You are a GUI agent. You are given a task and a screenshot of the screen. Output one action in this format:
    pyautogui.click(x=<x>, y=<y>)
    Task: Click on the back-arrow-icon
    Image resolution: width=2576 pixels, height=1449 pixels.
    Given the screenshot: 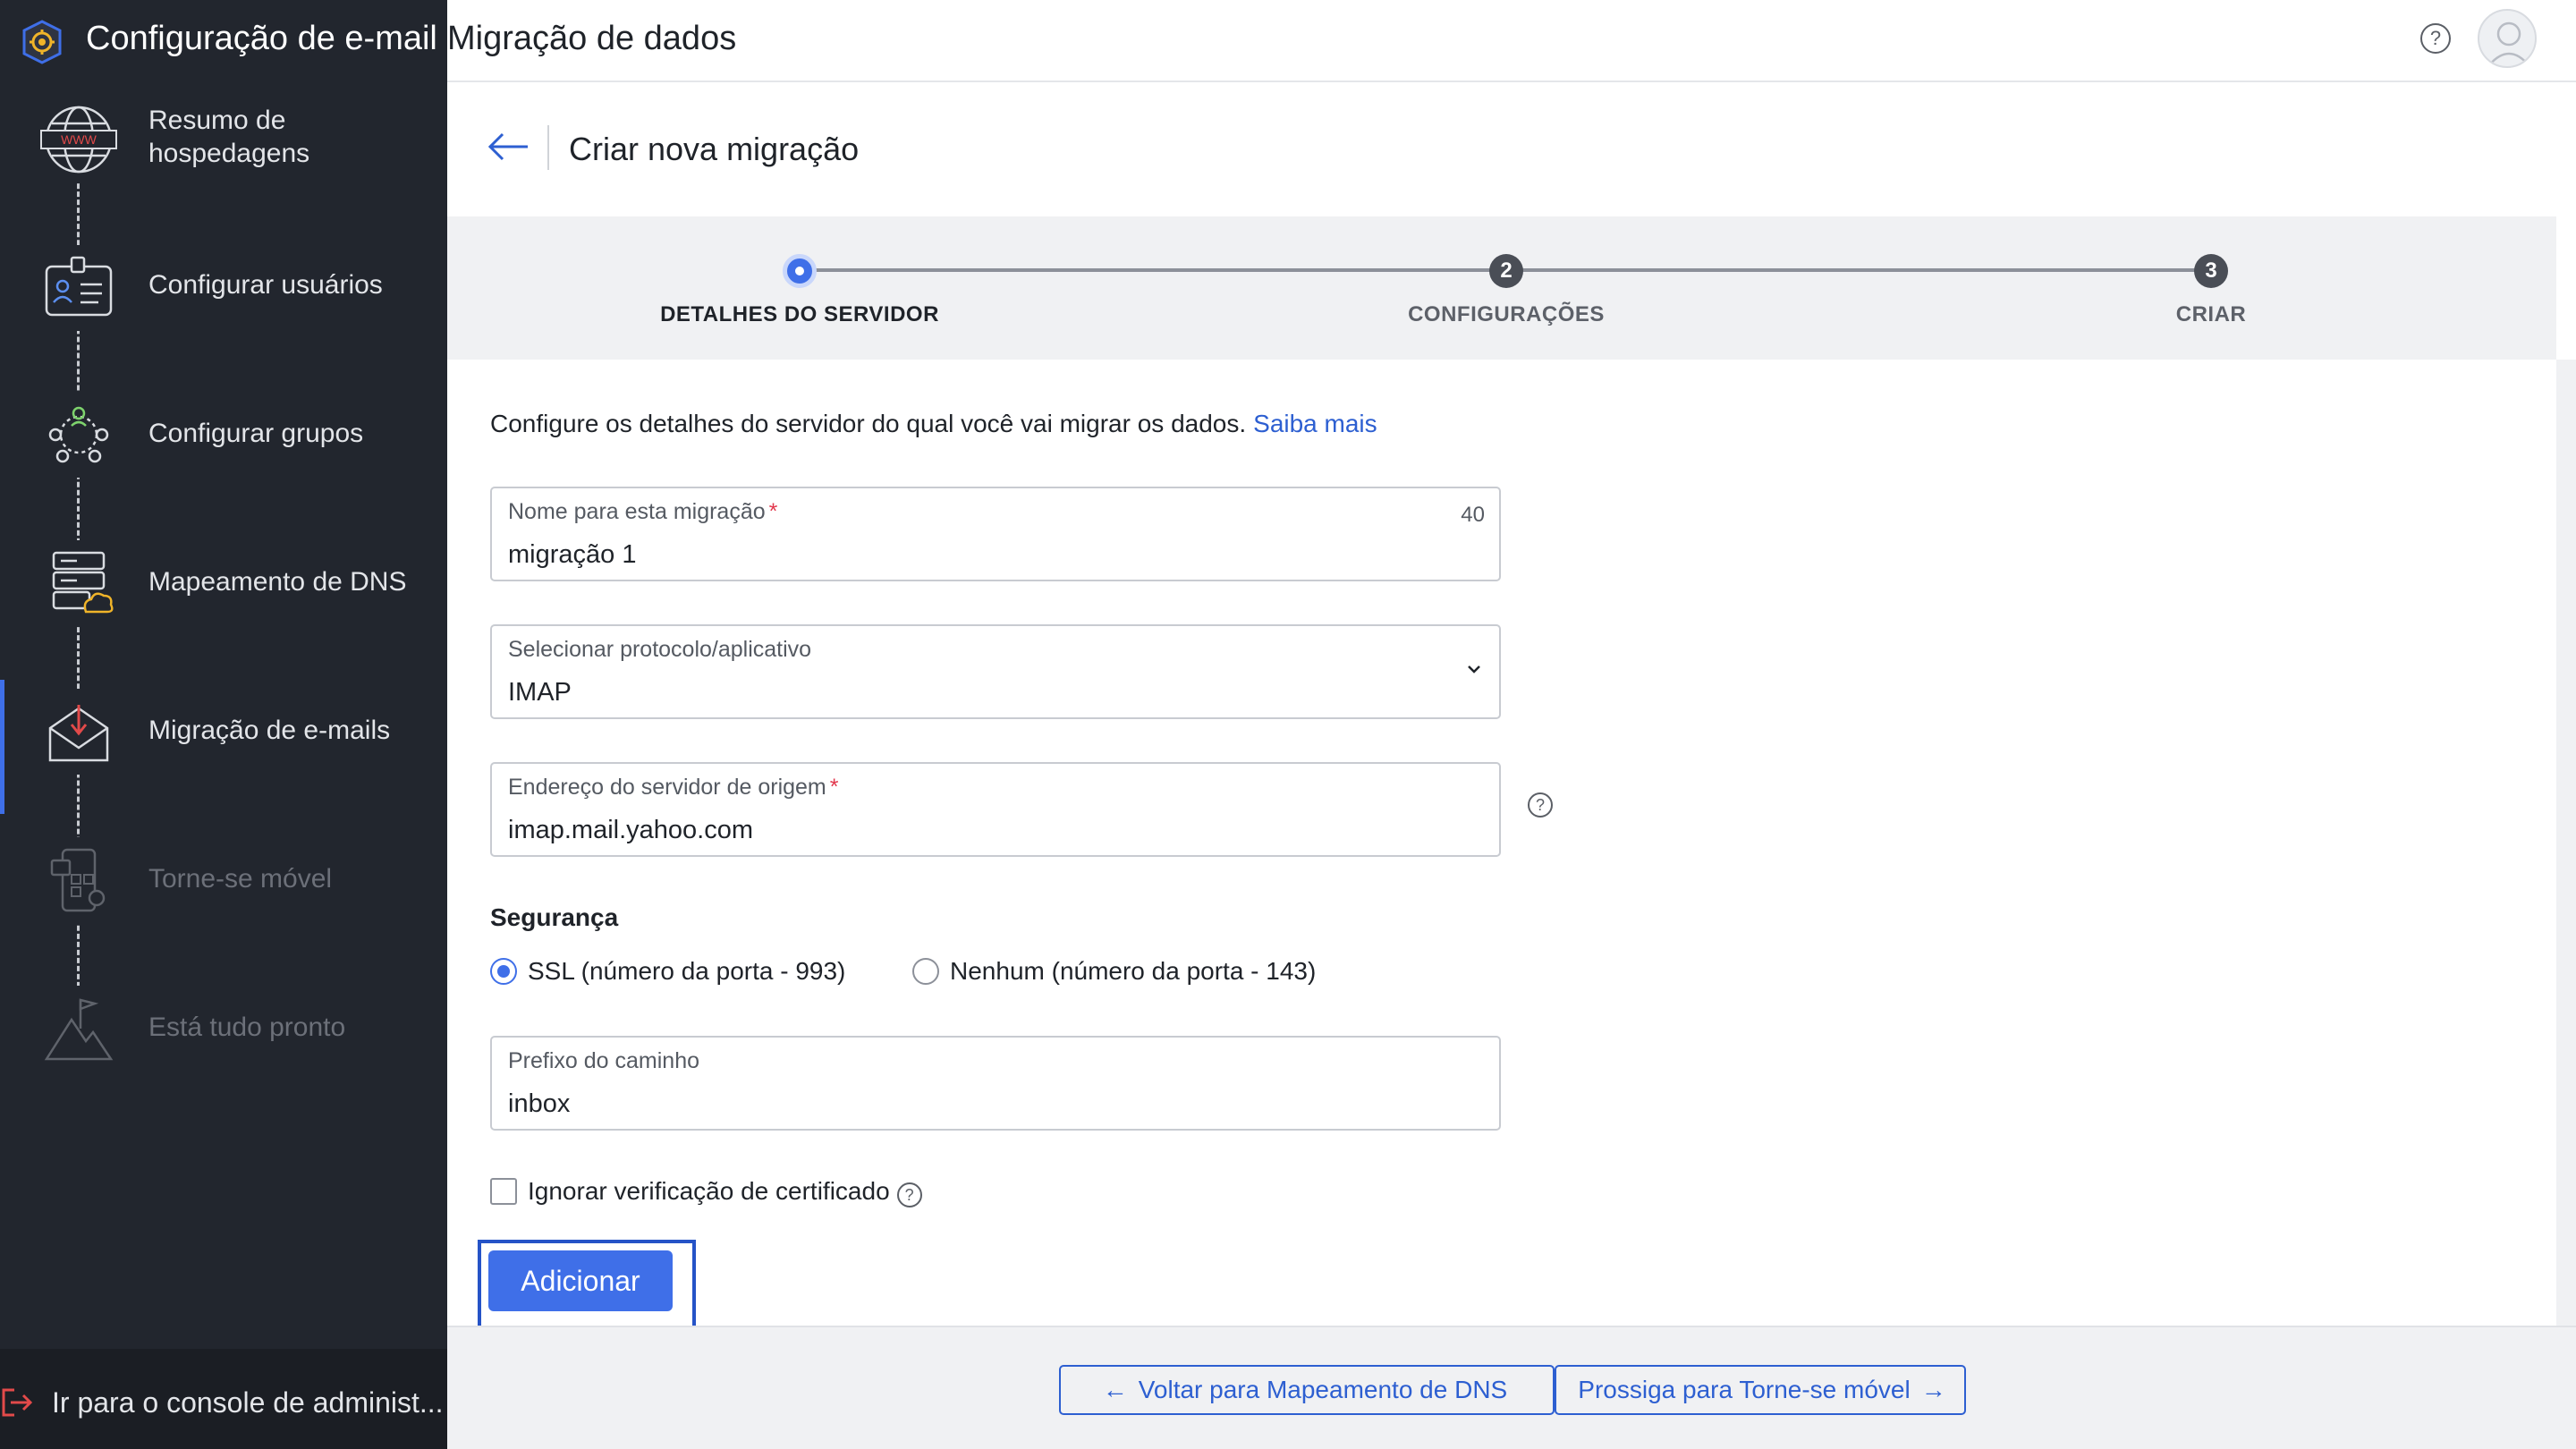 What is the action you would take?
    pyautogui.click(x=509, y=147)
    